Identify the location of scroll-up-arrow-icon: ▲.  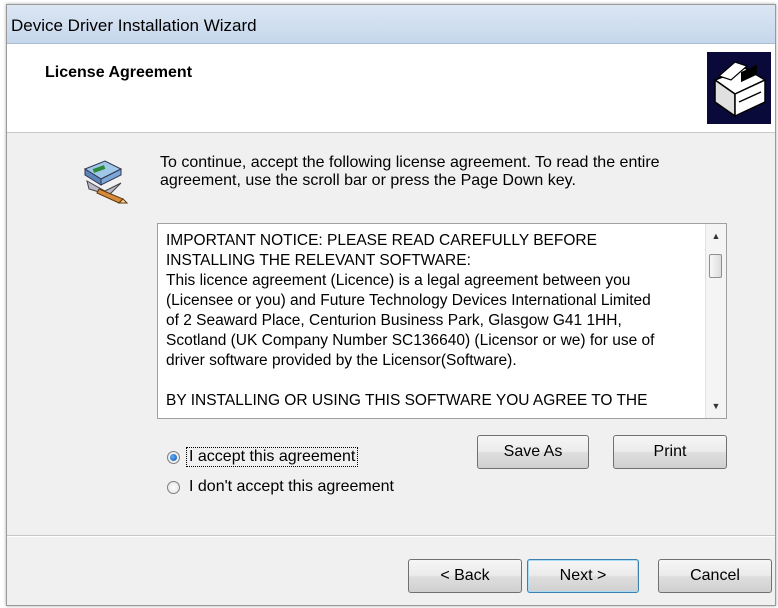
(716, 236).